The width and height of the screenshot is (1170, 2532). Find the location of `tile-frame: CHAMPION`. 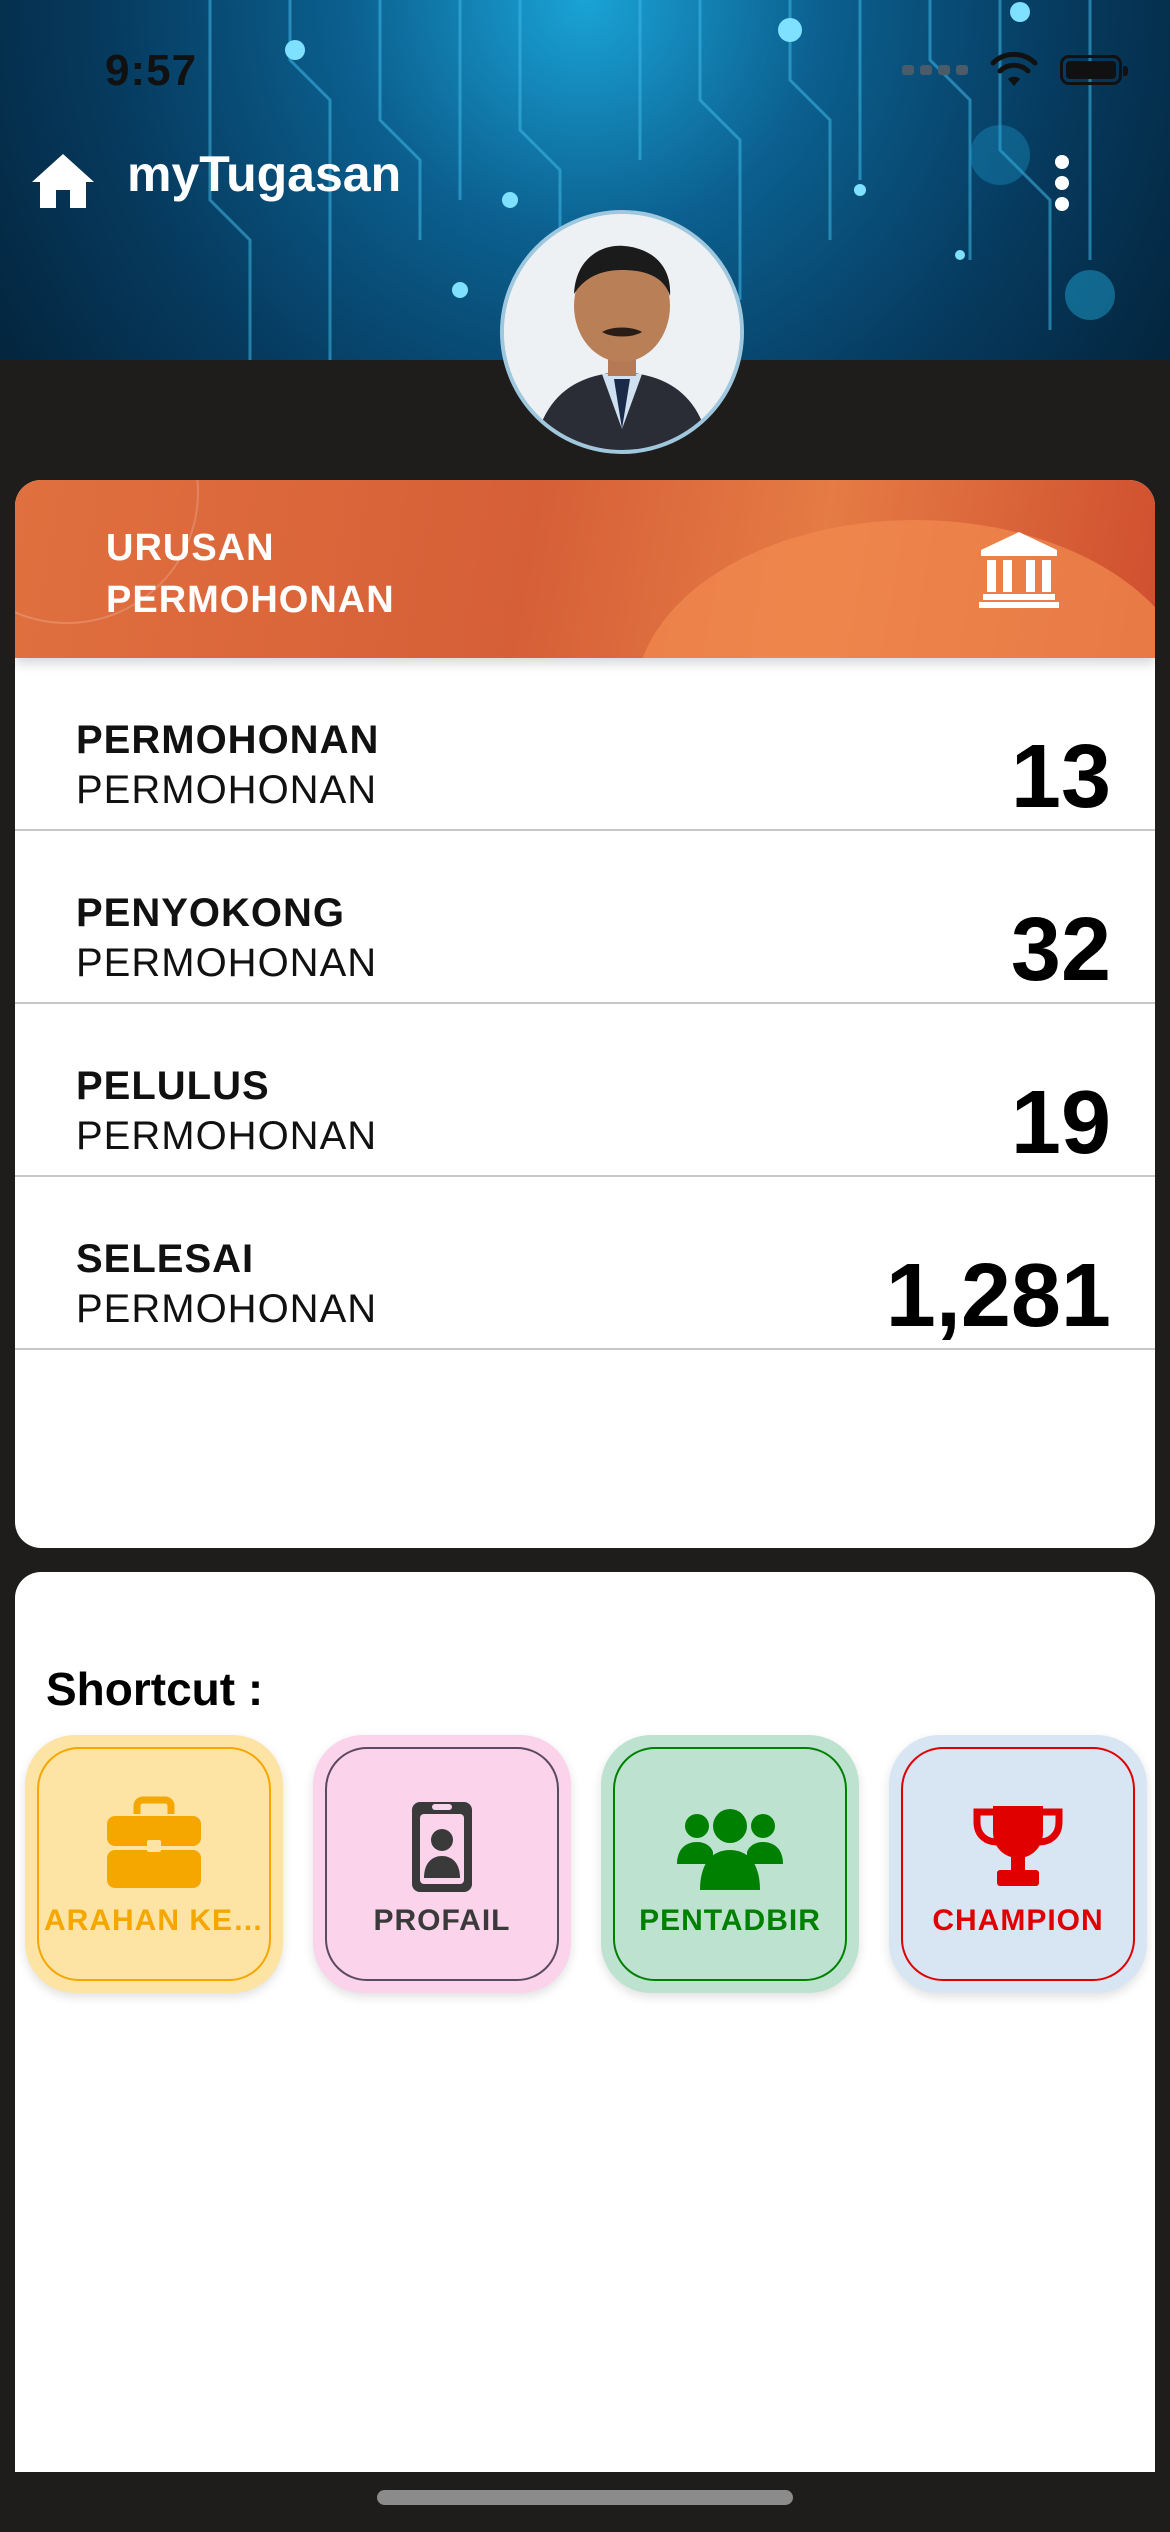

tile-frame: CHAMPION is located at coordinates (1018, 1864).